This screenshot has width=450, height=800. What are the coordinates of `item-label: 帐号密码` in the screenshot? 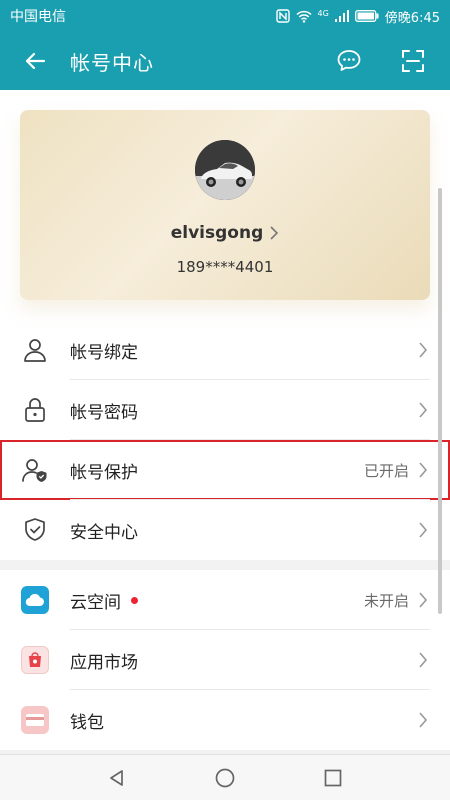 It's located at (104, 412).